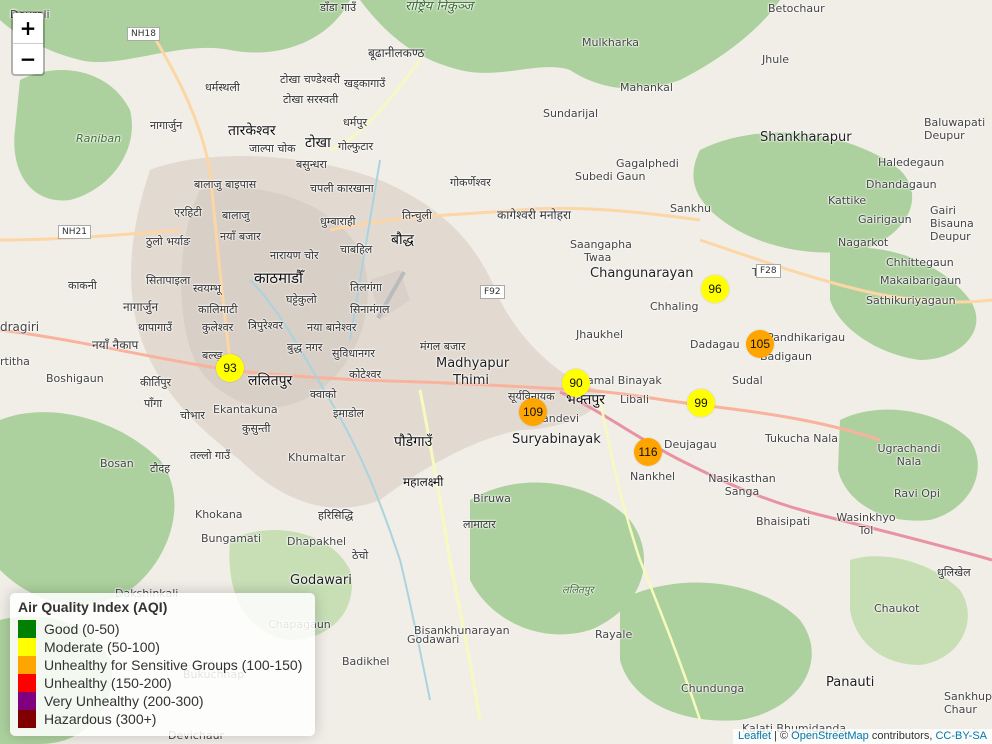  I want to click on license-link: CC-BY-SA, so click(961, 736).